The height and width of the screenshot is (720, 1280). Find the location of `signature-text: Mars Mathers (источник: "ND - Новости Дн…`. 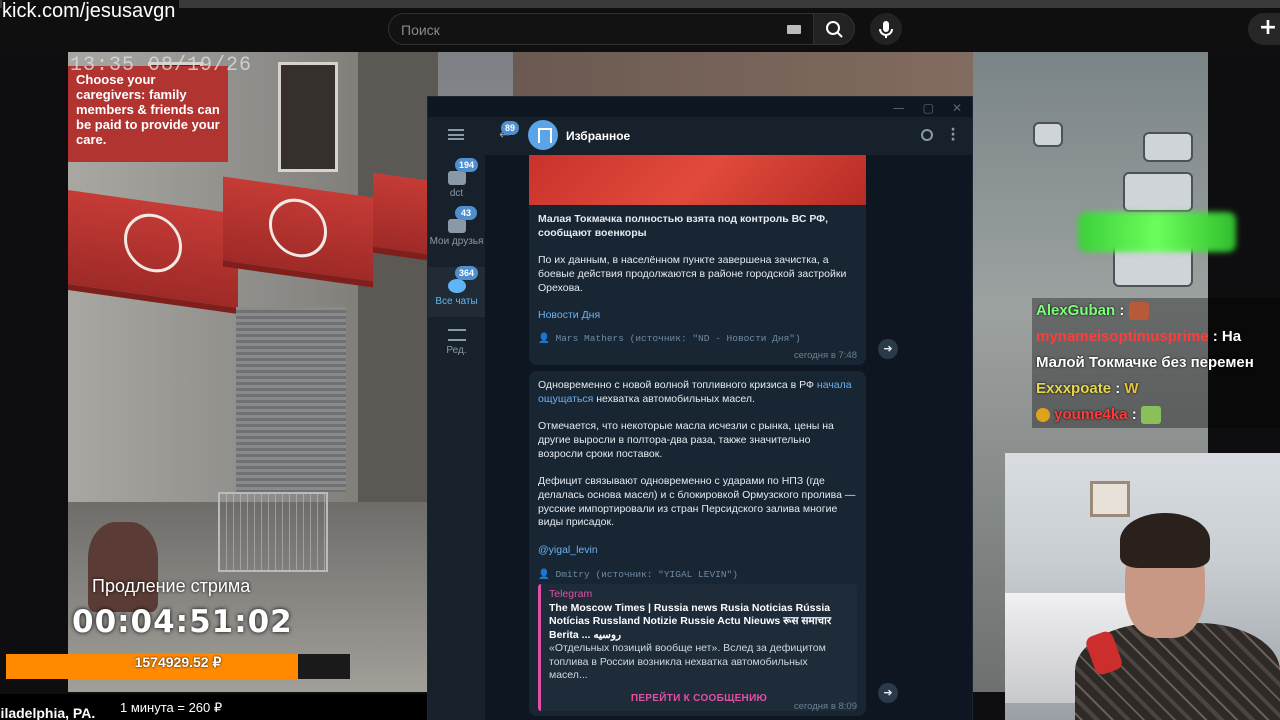

signature-text: Mars Mathers (источник: "ND - Новости Дн… is located at coordinates (678, 338).